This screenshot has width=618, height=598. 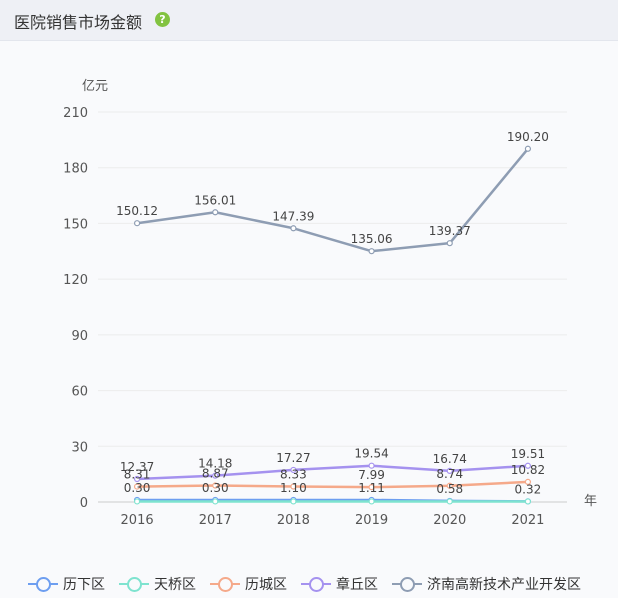 I want to click on legend-item: 天桥区, so click(x=157, y=584).